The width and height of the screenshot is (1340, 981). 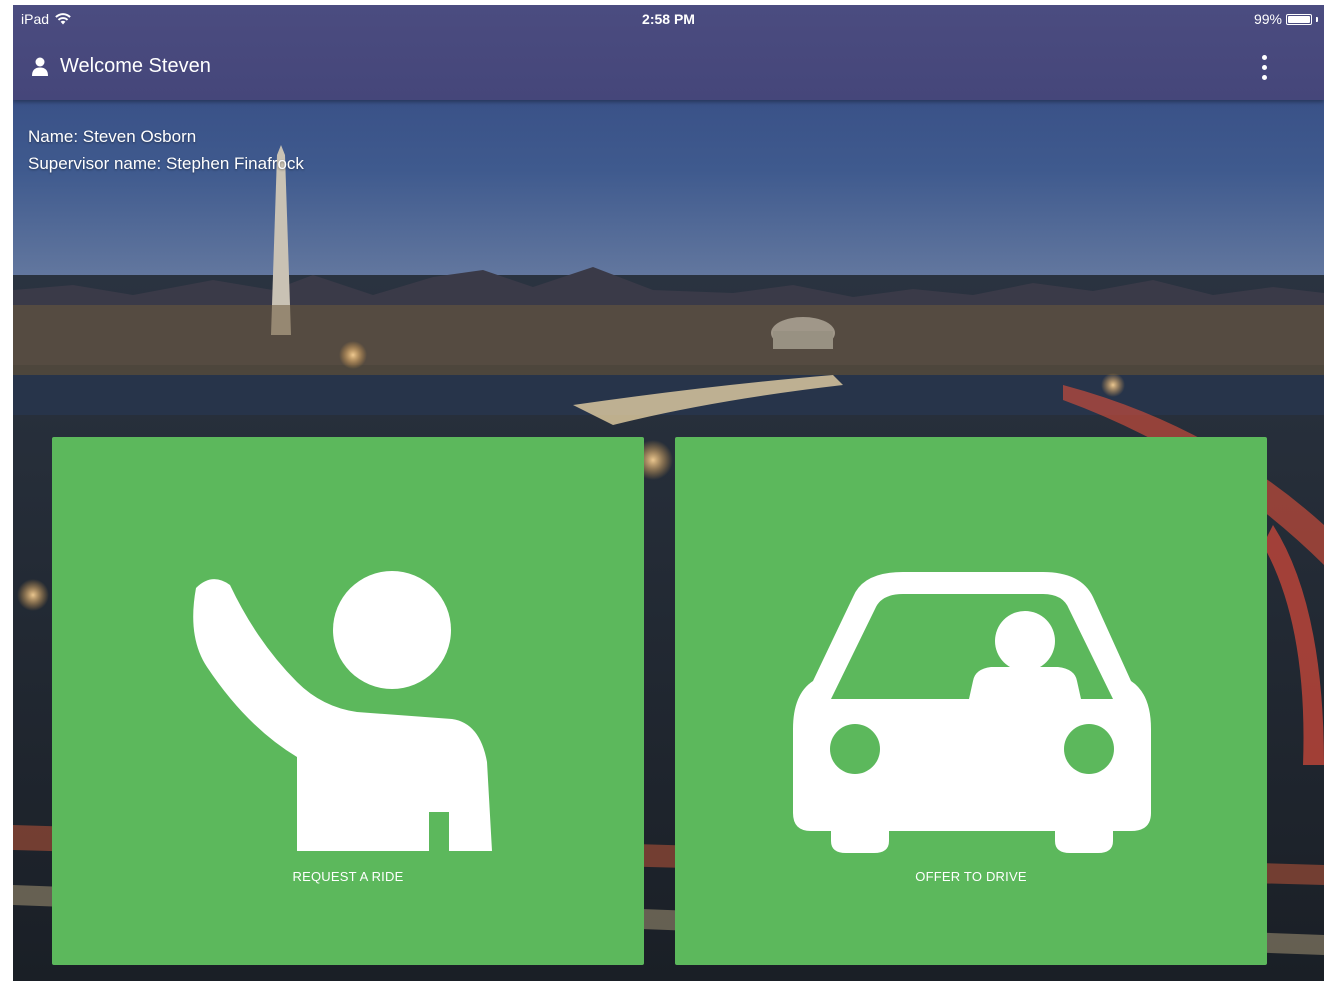 What do you see at coordinates (971, 876) in the screenshot?
I see `offer-drive-label: OFFER TO DRIVE` at bounding box center [971, 876].